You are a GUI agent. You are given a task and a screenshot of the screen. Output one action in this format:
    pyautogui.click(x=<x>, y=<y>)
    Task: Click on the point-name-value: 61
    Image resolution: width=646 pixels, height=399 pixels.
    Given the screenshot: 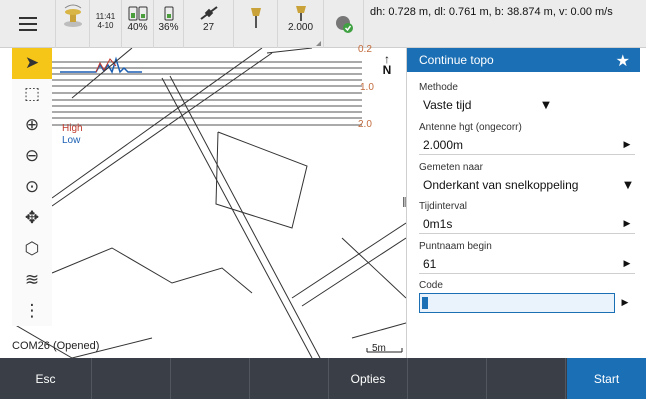 What is the action you would take?
    pyautogui.click(x=430, y=263)
    